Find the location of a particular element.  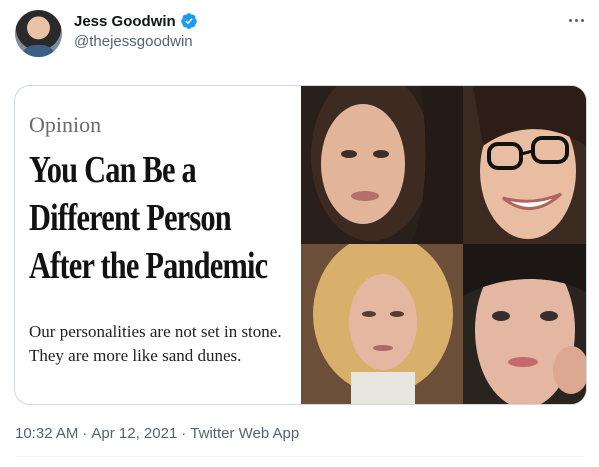

card-kicker: Opinion is located at coordinates (65, 124).